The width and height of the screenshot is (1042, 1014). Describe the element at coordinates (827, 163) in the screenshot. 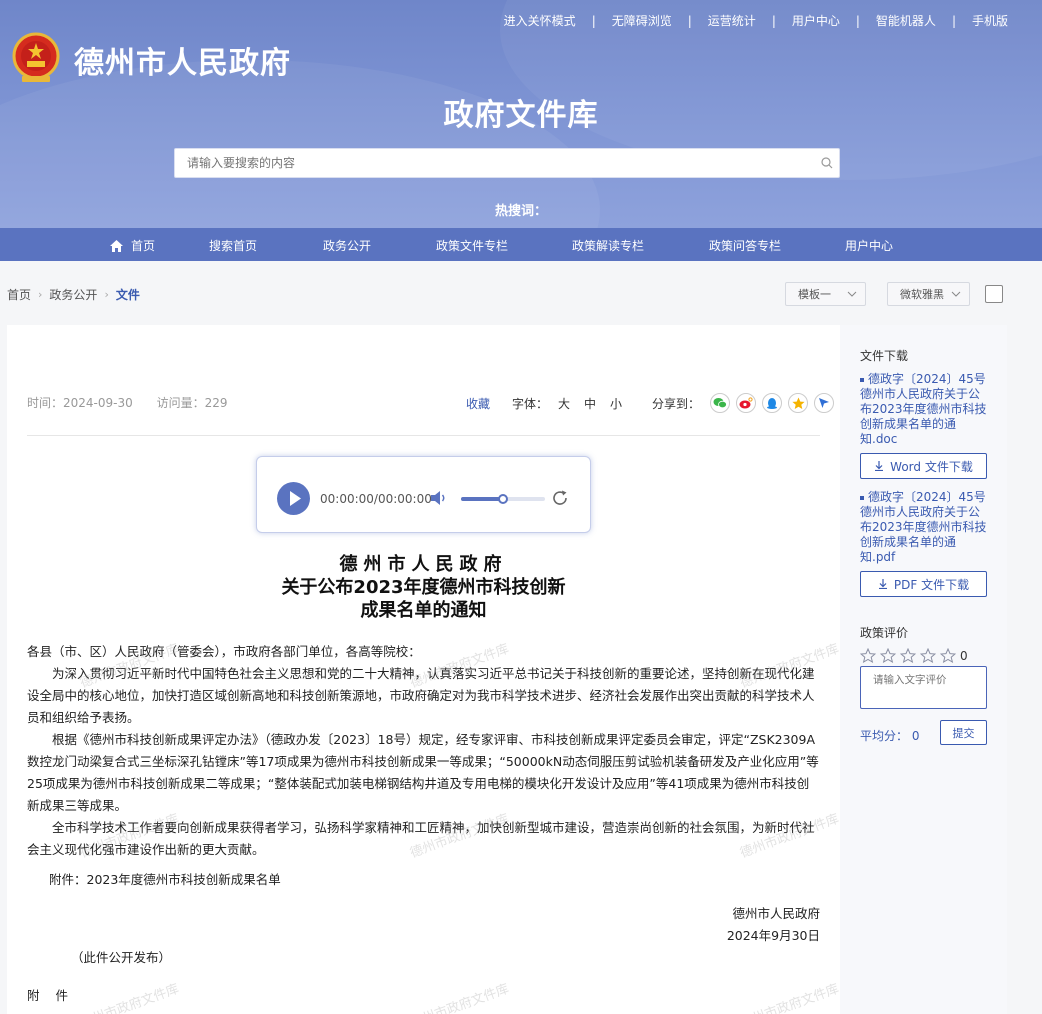

I see `search-icon` at that location.